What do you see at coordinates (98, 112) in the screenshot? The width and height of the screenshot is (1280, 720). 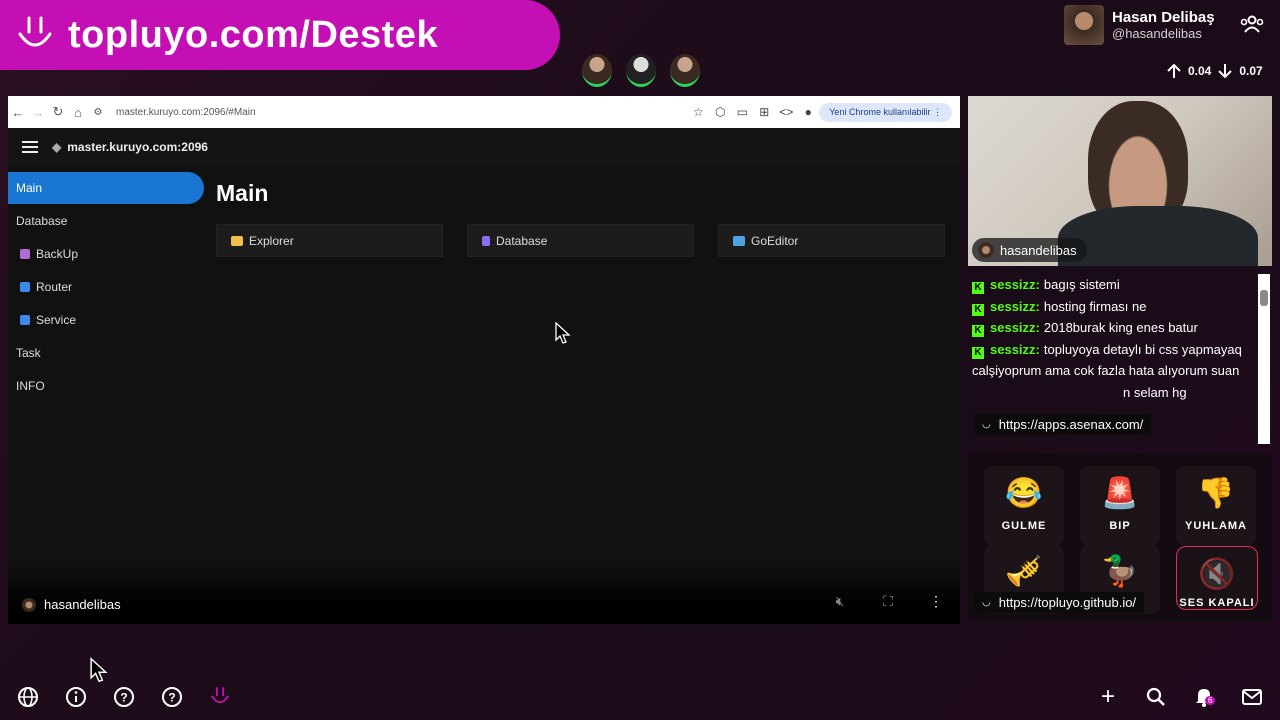 I see `site-info-icon: ⚙` at bounding box center [98, 112].